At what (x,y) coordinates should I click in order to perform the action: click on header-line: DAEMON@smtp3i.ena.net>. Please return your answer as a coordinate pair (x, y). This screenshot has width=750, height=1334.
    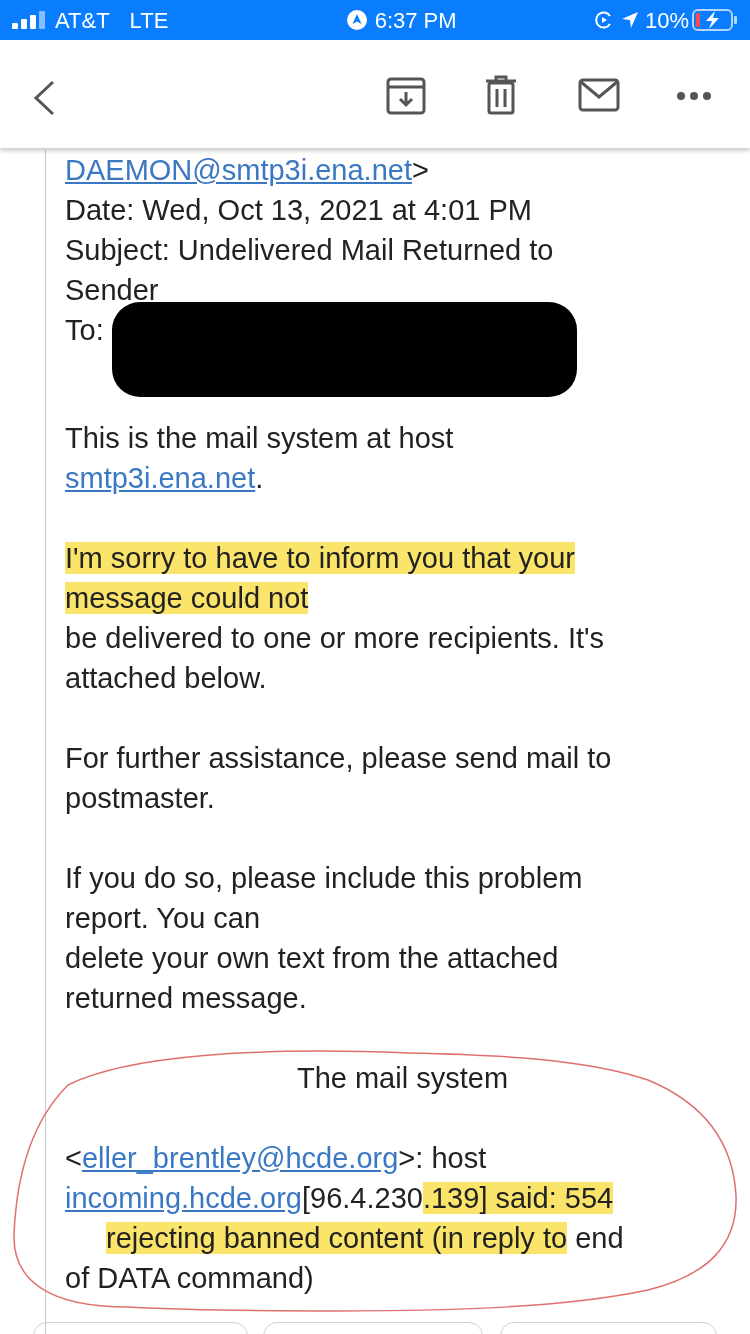
    Looking at the image, I should click on (247, 170).